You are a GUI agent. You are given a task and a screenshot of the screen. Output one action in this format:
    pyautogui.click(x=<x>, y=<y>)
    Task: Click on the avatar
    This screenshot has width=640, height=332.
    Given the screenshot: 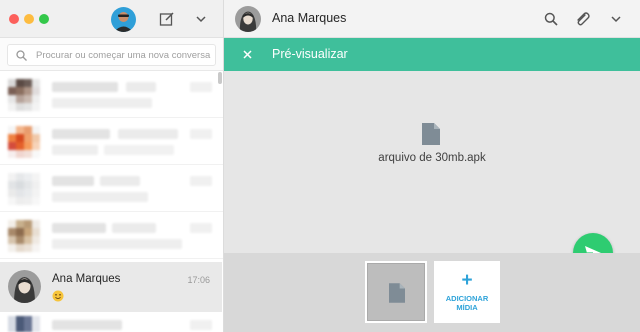 What is the action you would take?
    pyautogui.click(x=24, y=286)
    